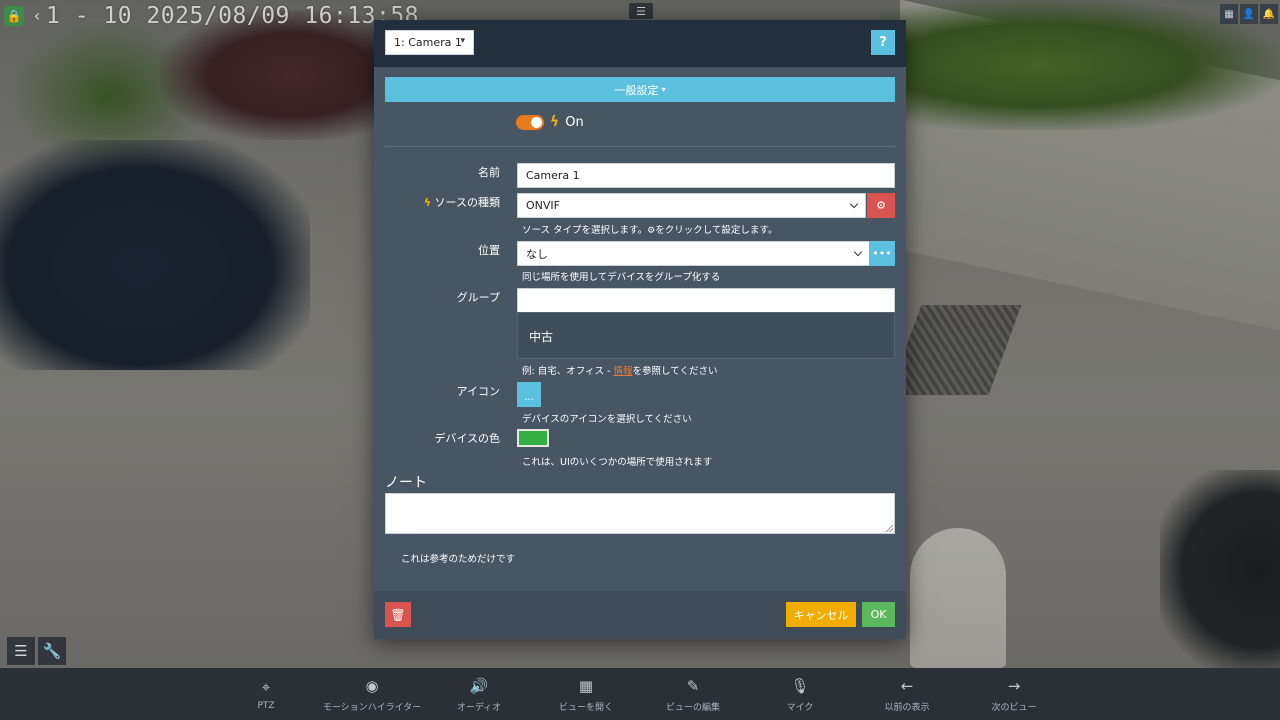 The width and height of the screenshot is (1280, 720). What do you see at coordinates (467, 202) in the screenshot?
I see `source-type-label-text: ソースの種類` at bounding box center [467, 202].